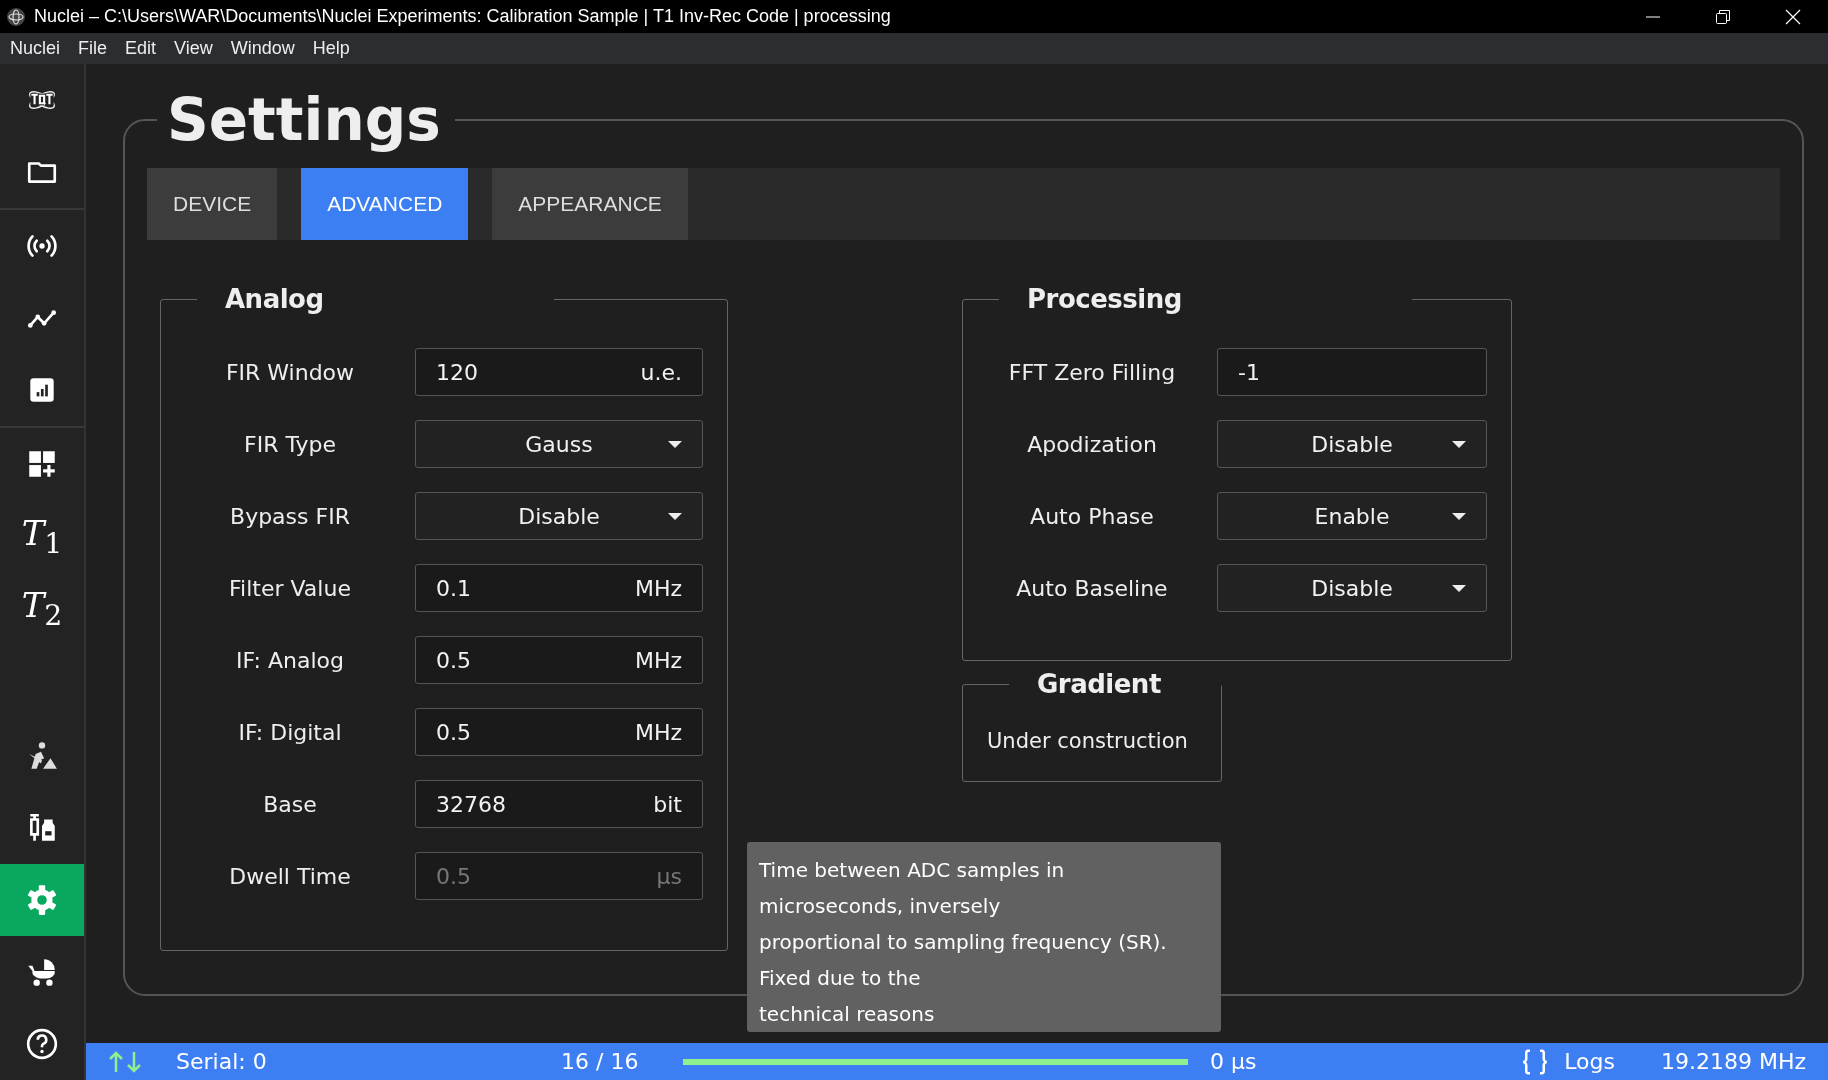 Image resolution: width=1828 pixels, height=1080 pixels. I want to click on progress-count: 16 / 16, so click(600, 1061).